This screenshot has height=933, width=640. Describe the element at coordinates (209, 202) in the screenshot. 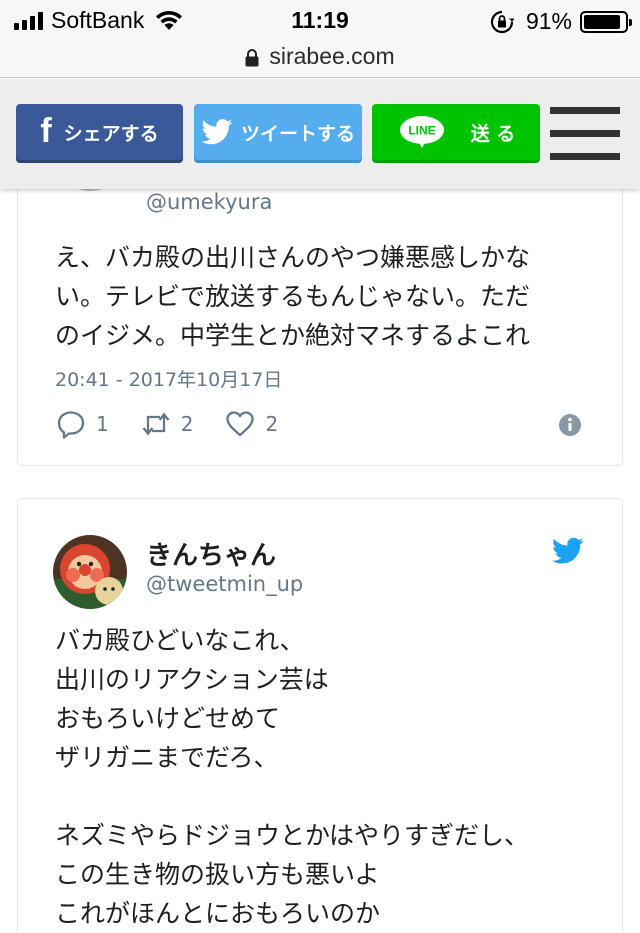

I see `tweet-handle: @umekyura` at that location.